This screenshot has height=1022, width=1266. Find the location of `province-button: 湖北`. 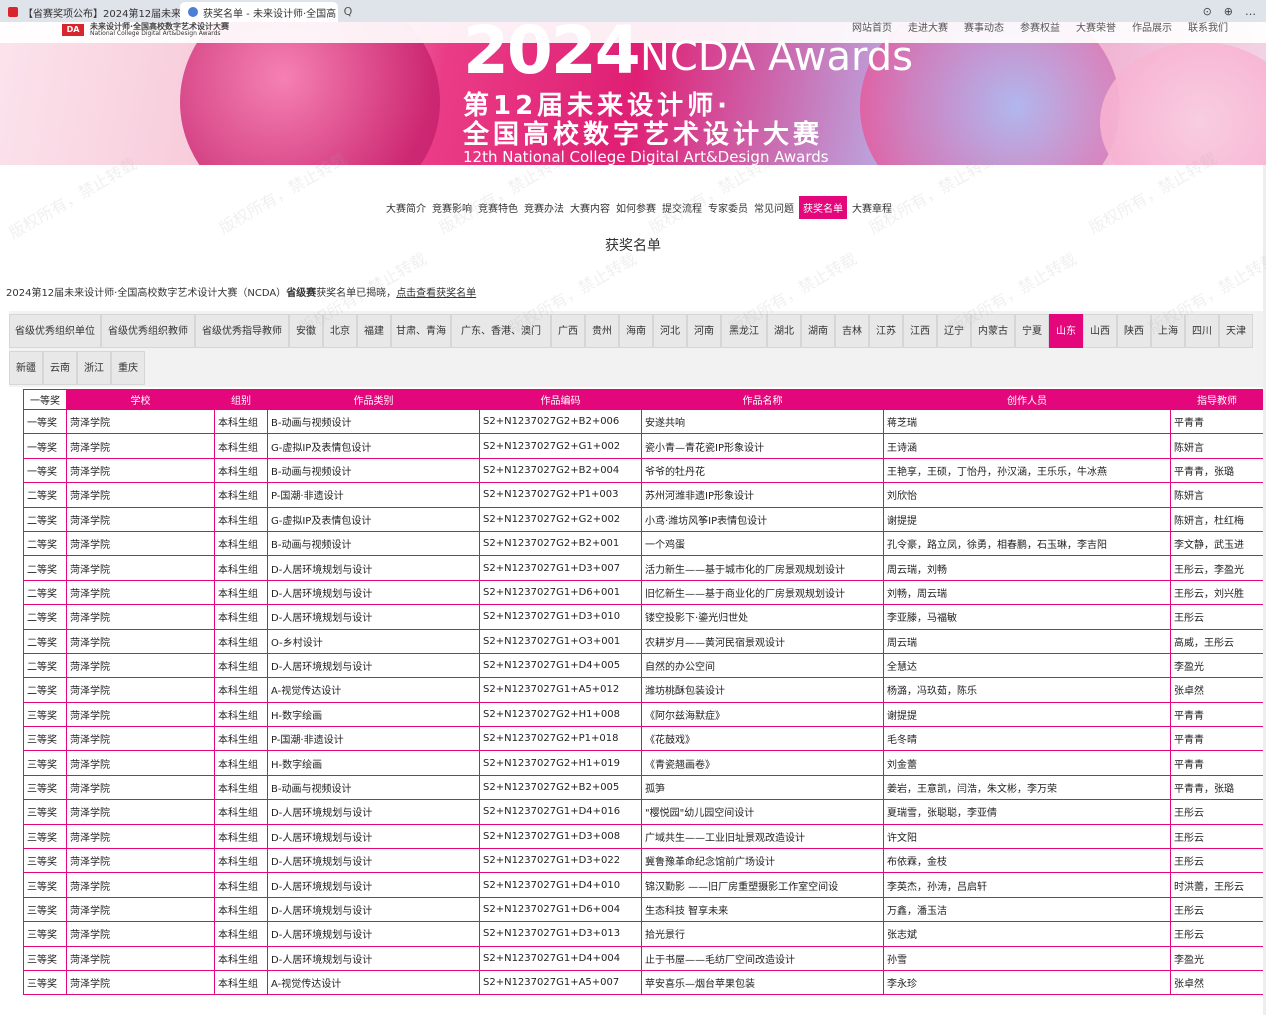

province-button: 湖北 is located at coordinates (784, 331).